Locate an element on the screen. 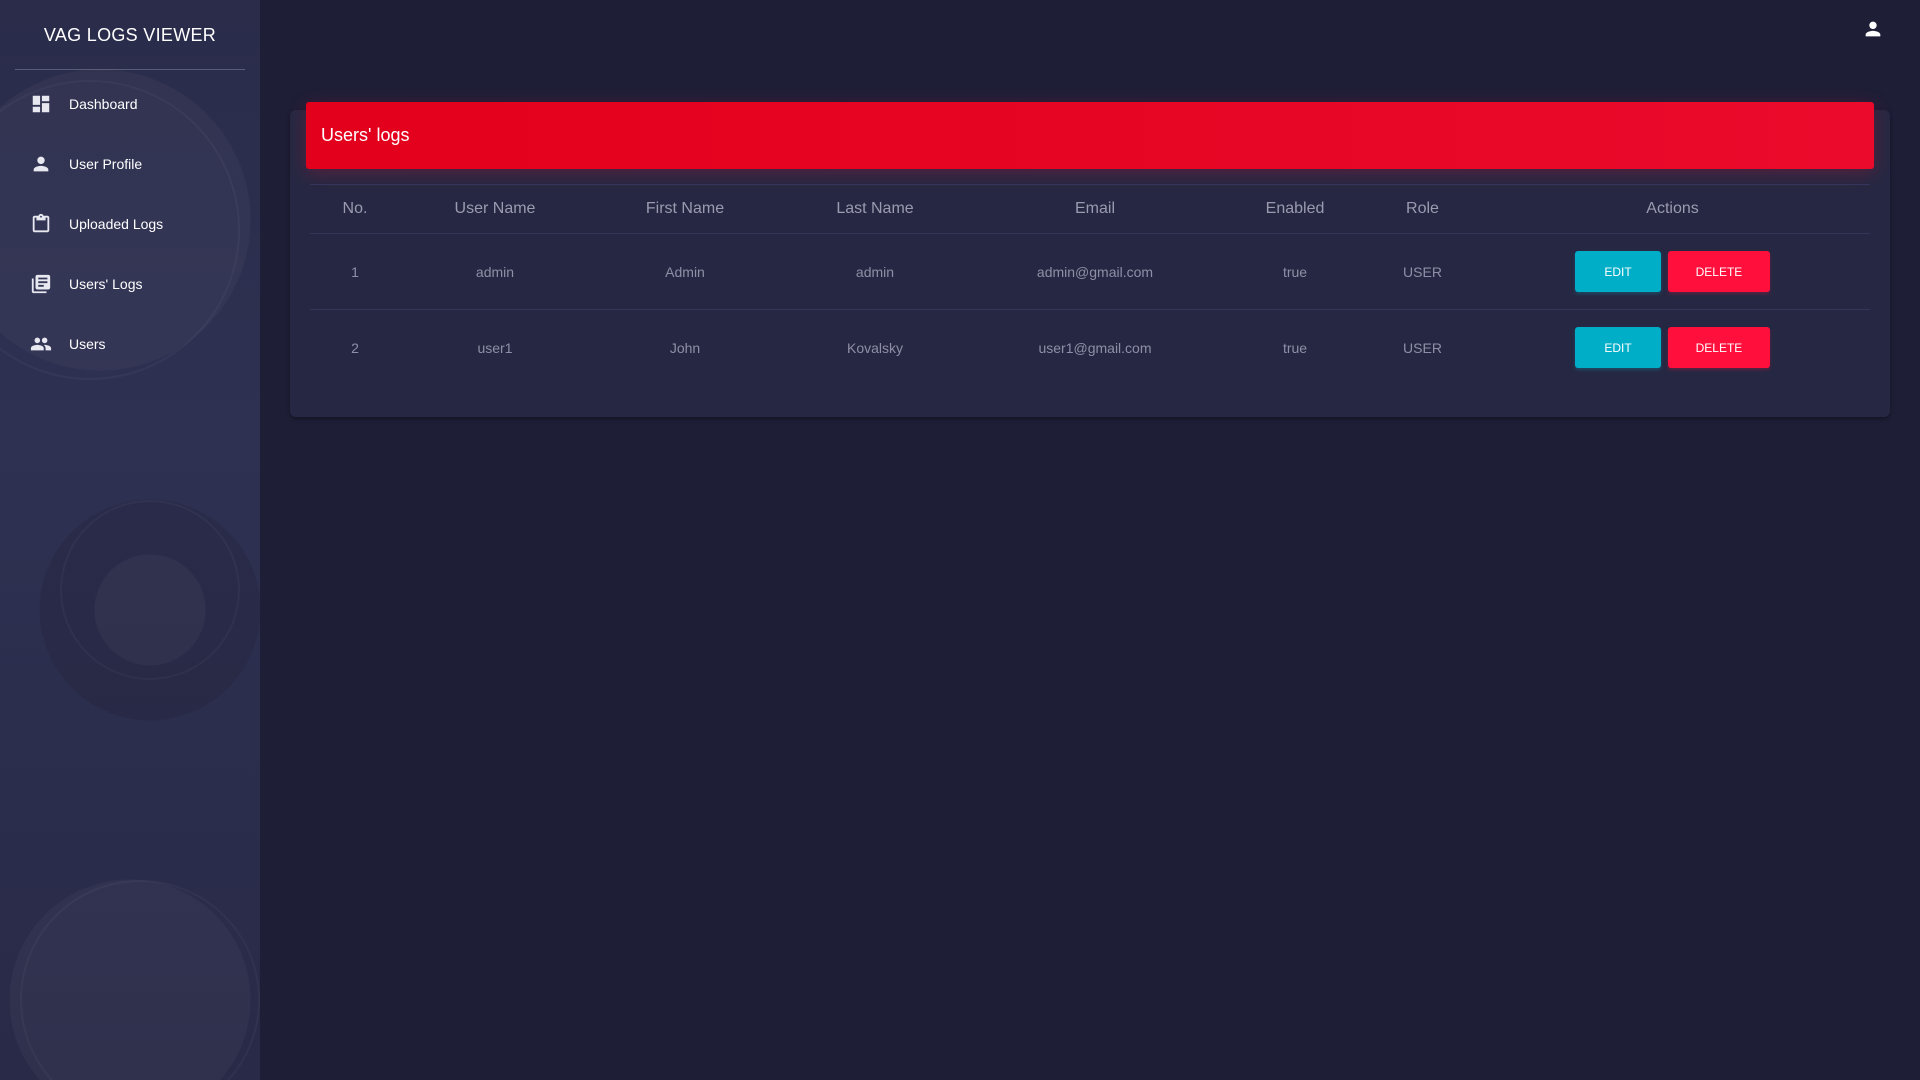 Image resolution: width=1920 pixels, height=1080 pixels. brand: VAG LOGS VIEWER is located at coordinates (130, 35).